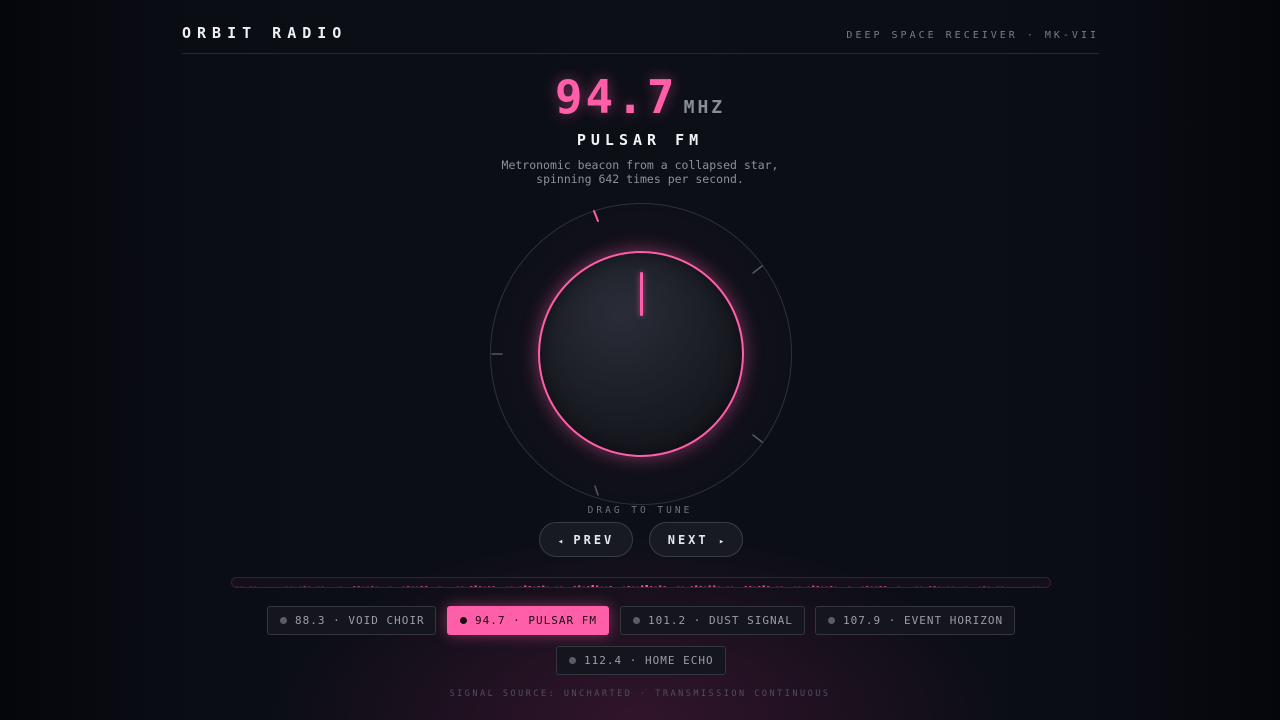 Image resolution: width=1280 pixels, height=720 pixels. I want to click on next-button: NEXT ▸, so click(696, 539).